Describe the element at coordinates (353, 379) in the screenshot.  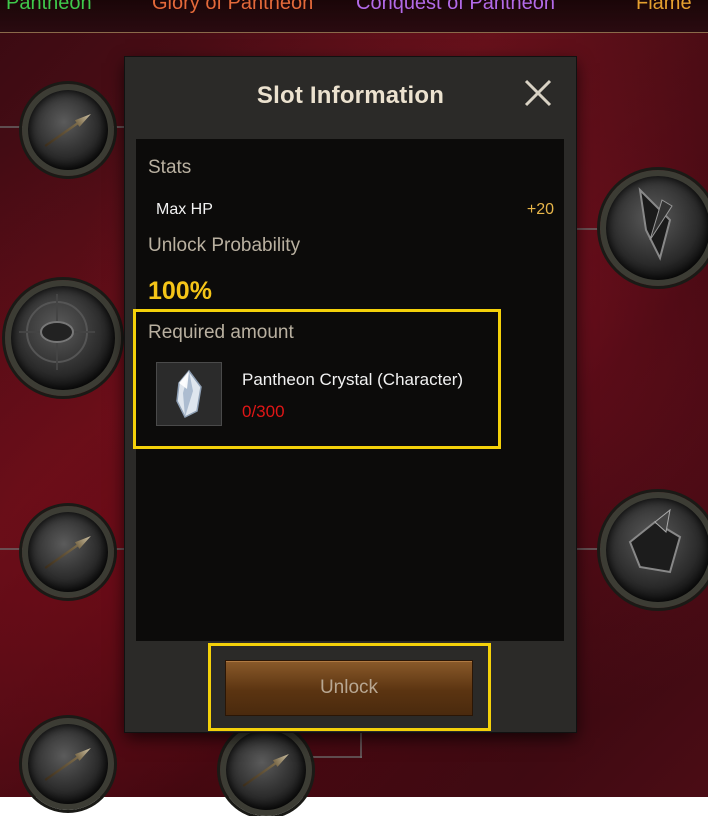
I see `item-name: Pantheon Crystal (Character)` at that location.